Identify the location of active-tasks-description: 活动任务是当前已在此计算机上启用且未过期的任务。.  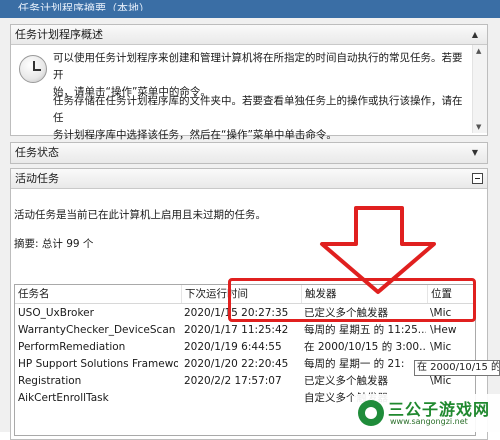
(140, 215).